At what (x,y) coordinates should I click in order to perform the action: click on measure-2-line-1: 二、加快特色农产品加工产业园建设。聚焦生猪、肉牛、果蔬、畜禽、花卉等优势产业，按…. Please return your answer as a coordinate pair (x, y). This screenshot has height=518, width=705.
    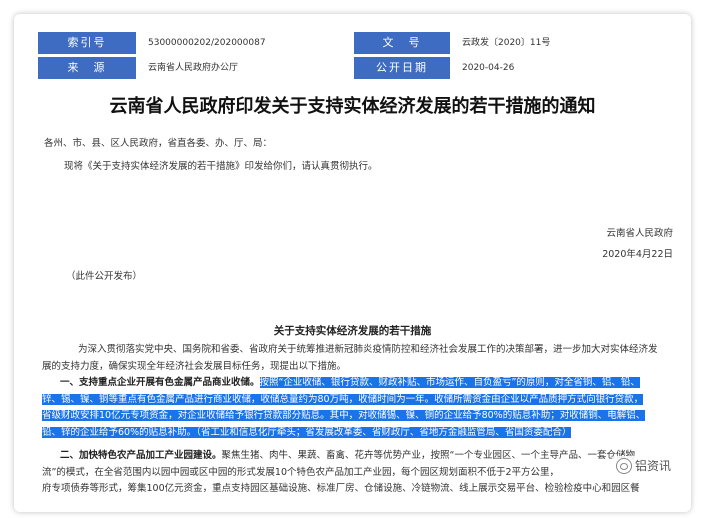
    Looking at the image, I should click on (364, 456).